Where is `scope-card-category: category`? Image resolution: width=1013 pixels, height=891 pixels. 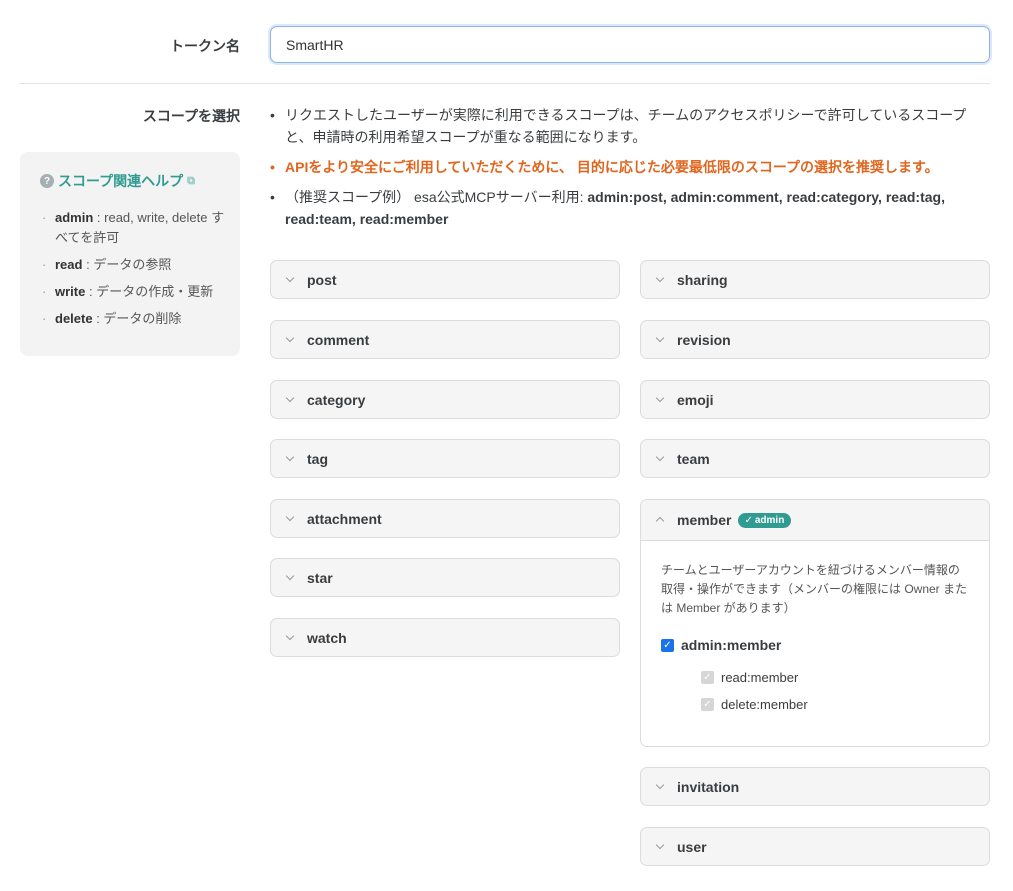 scope-card-category: category is located at coordinates (445, 399).